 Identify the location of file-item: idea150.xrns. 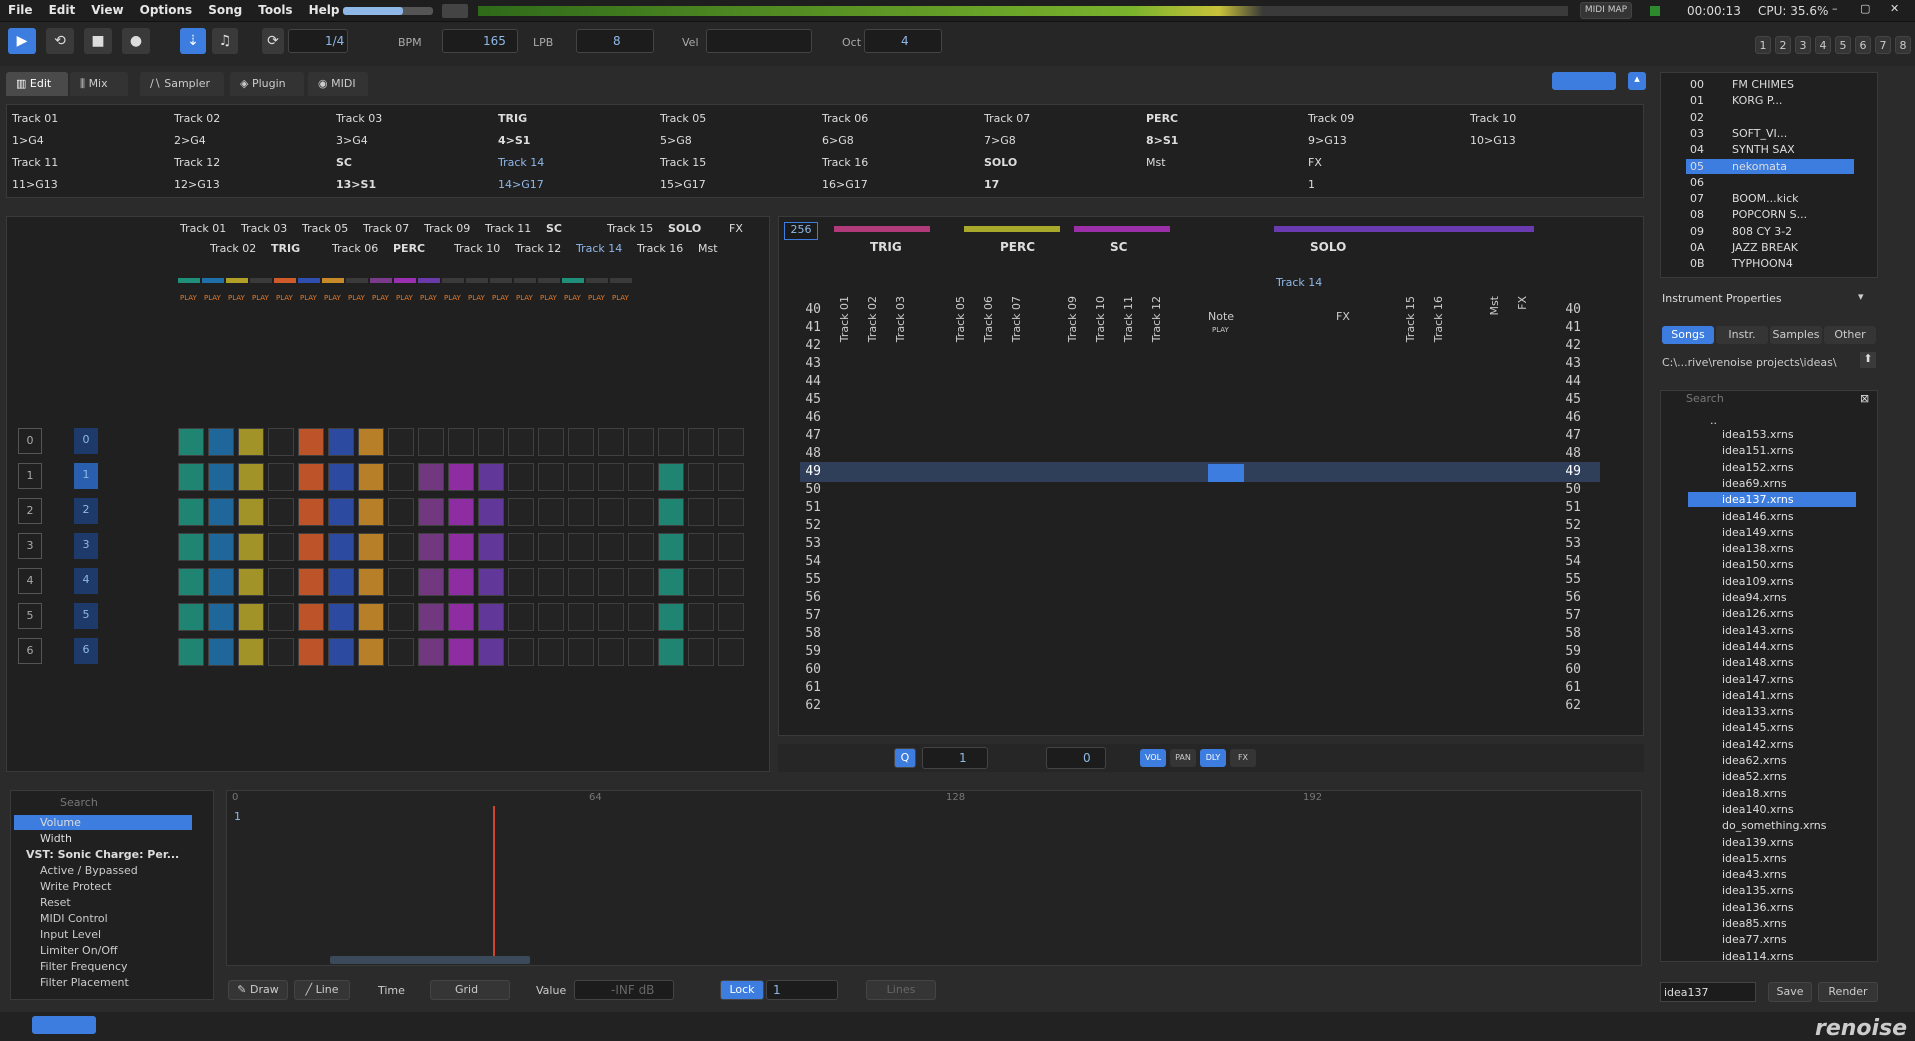
(1758, 564).